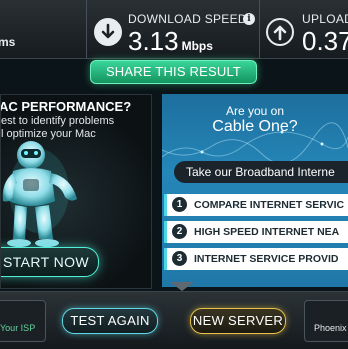  I want to click on download-cell: DOWNLOAD SPEED i 3.13 Mbps, so click(173, 29).